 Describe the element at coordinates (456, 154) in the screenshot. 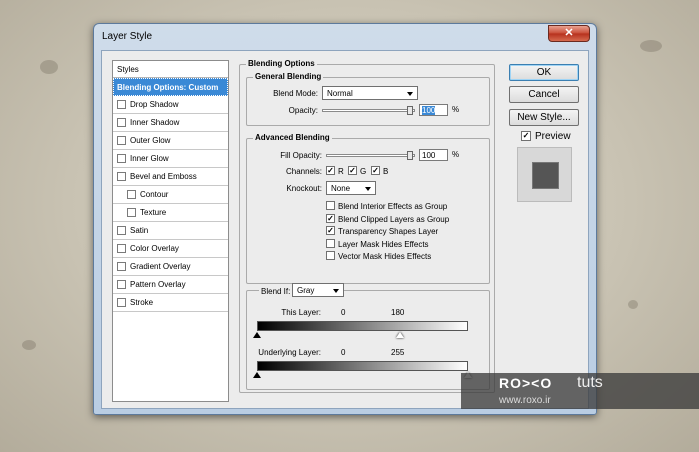

I see `fill-opacity-percent: %` at that location.